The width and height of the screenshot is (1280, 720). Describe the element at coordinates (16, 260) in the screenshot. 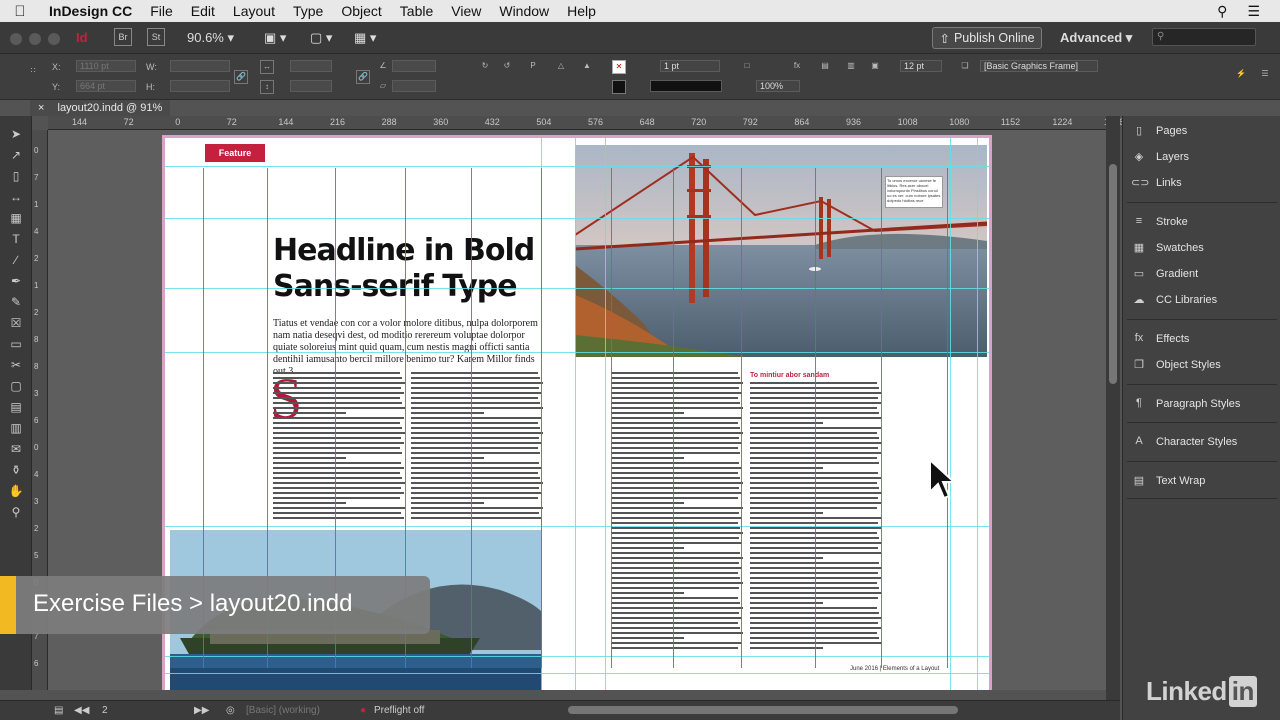

I see `line-tool-icon: ∕` at that location.